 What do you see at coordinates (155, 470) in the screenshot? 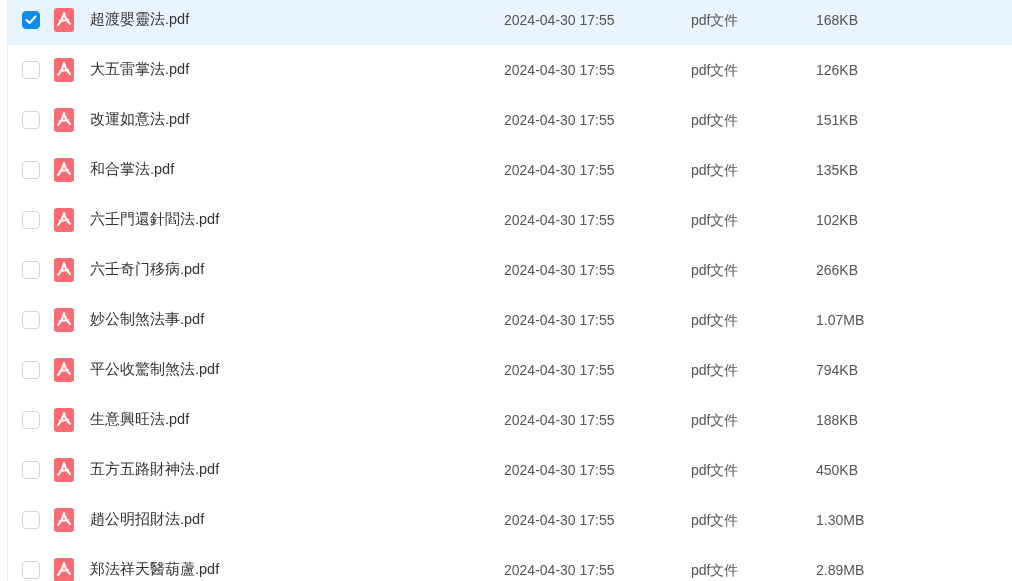
I see `file-name: 五方五路財神法.pdf` at bounding box center [155, 470].